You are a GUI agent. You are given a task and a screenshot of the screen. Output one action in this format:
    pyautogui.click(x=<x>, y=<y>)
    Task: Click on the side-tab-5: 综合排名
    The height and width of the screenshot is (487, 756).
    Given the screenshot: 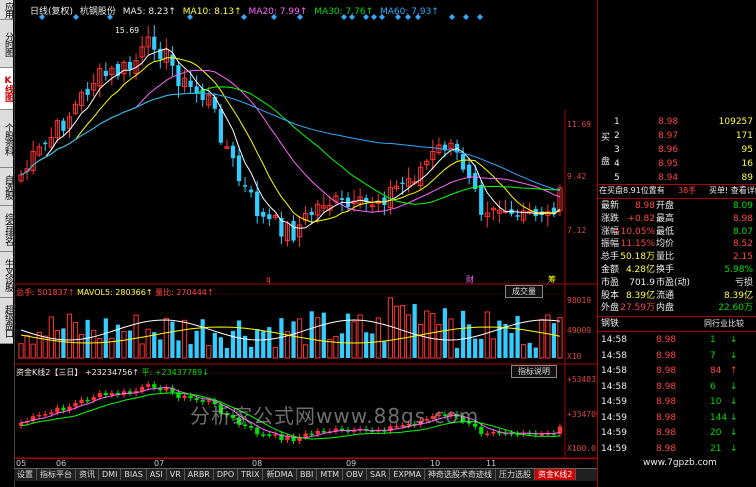 What is the action you would take?
    pyautogui.click(x=6, y=229)
    